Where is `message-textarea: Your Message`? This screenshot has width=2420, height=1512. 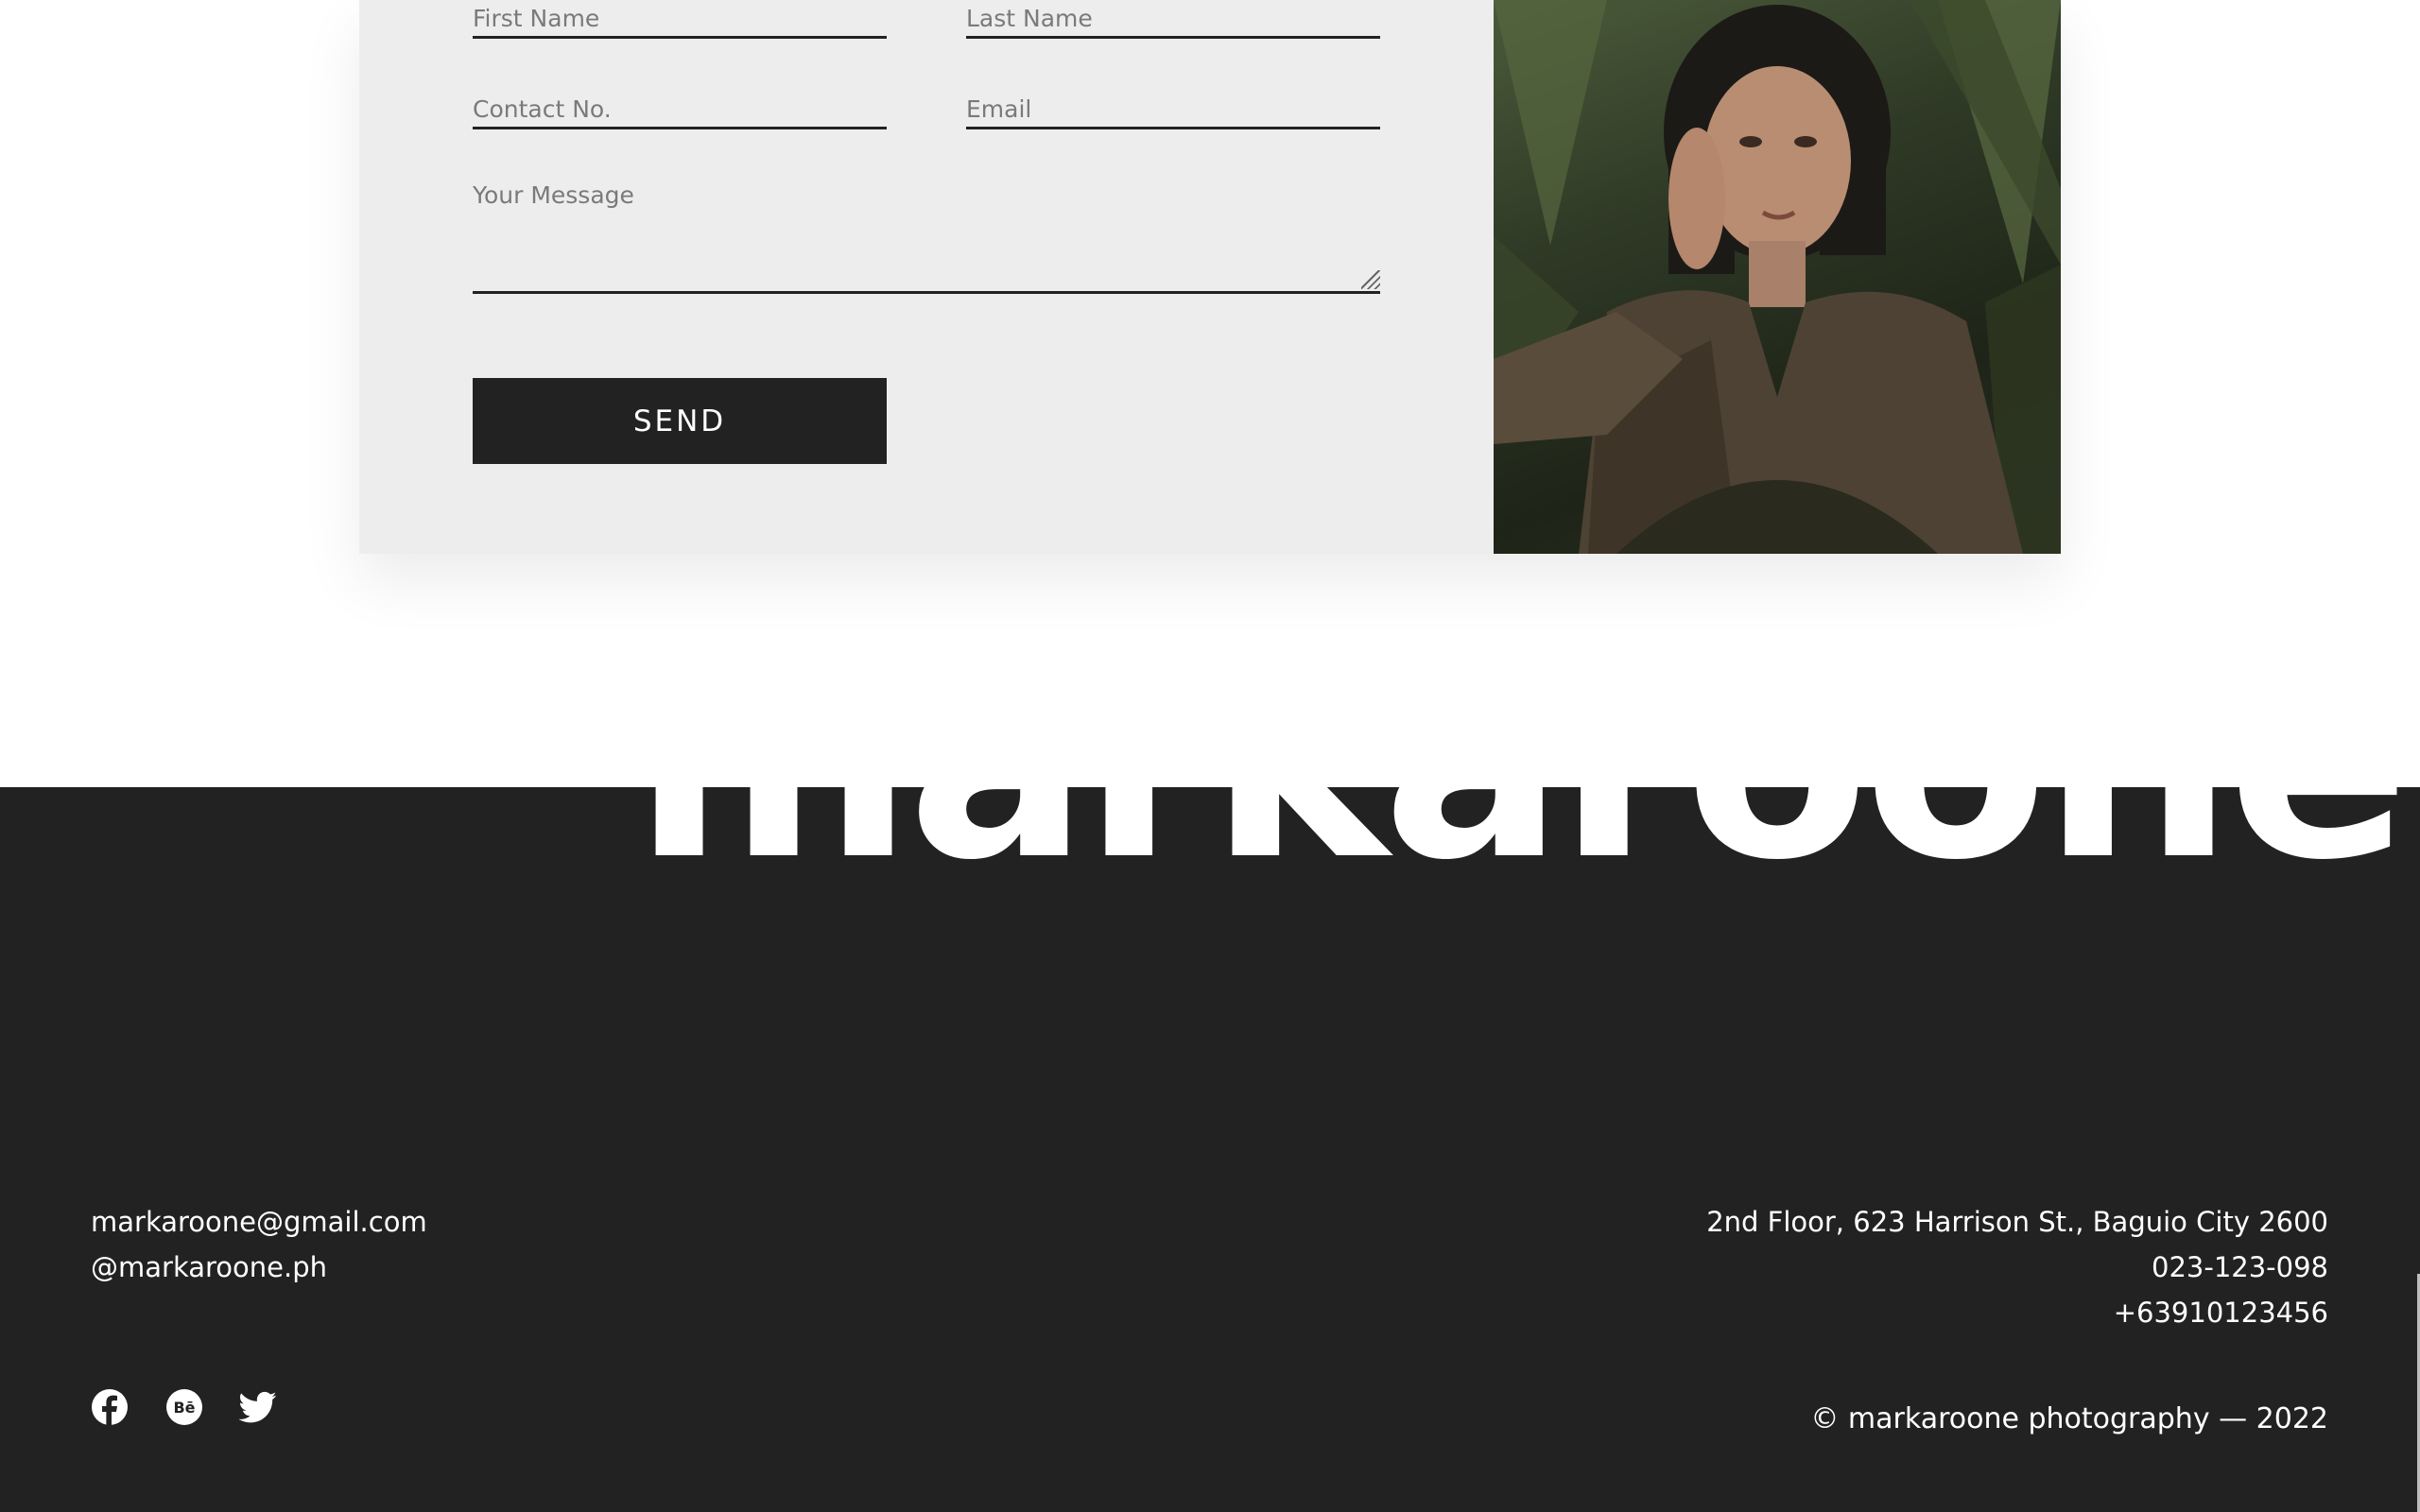 message-textarea: Your Message is located at coordinates (927, 236).